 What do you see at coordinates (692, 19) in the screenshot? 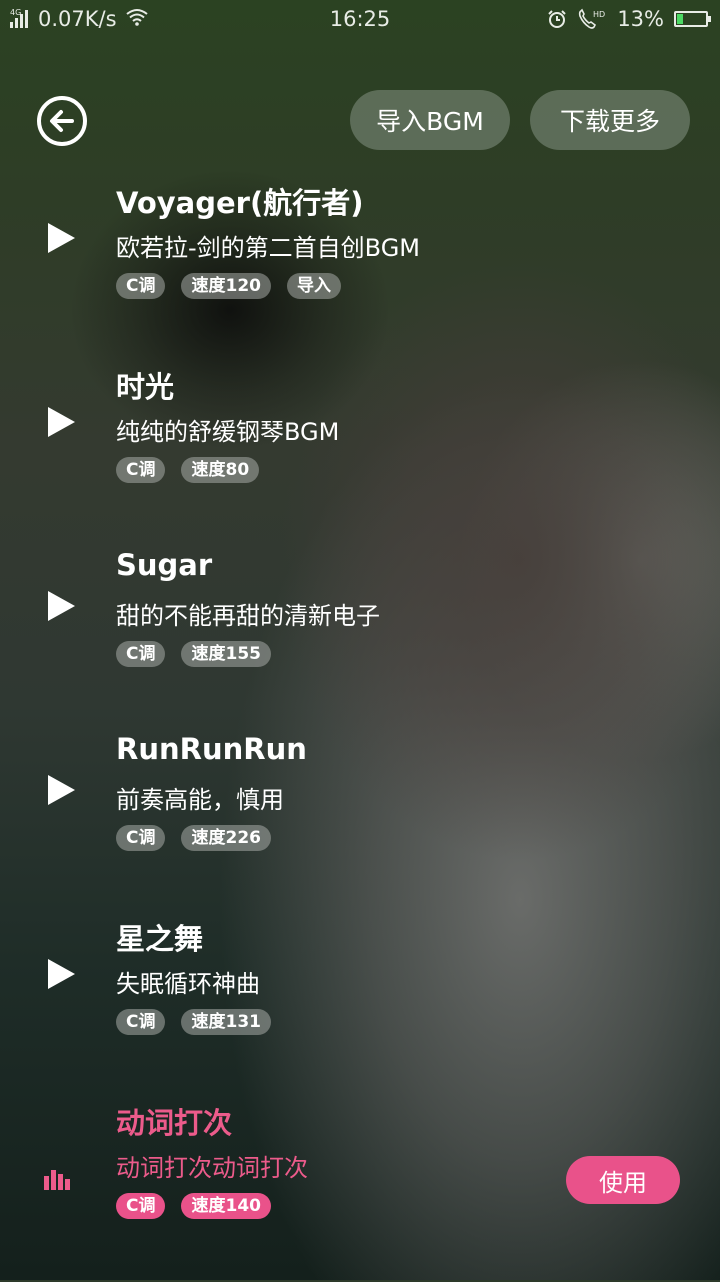
I see `battery-icon` at bounding box center [692, 19].